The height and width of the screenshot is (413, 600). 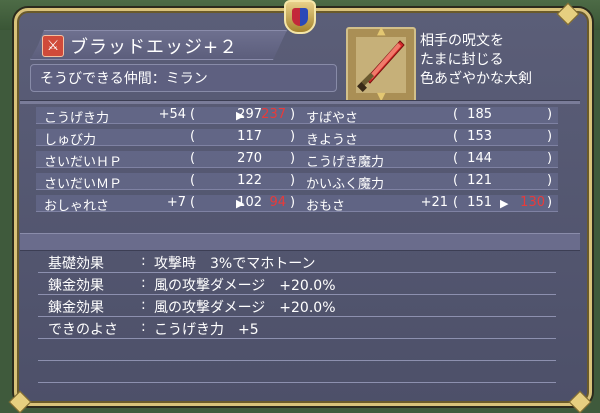 I want to click on stat-current: 144, so click(x=479, y=158).